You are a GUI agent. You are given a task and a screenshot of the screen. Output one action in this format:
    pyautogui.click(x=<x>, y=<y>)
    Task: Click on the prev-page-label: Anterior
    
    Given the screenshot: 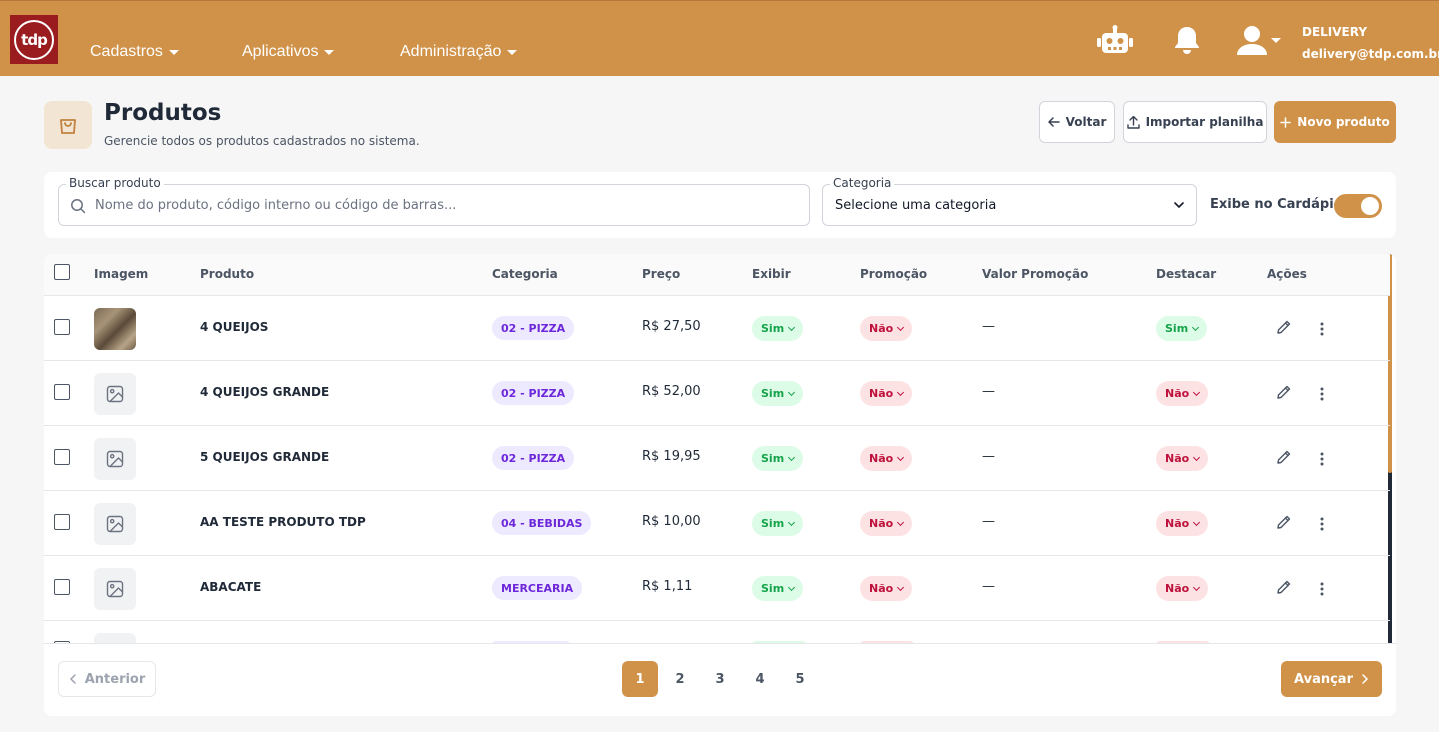 What is the action you would take?
    pyautogui.click(x=115, y=679)
    